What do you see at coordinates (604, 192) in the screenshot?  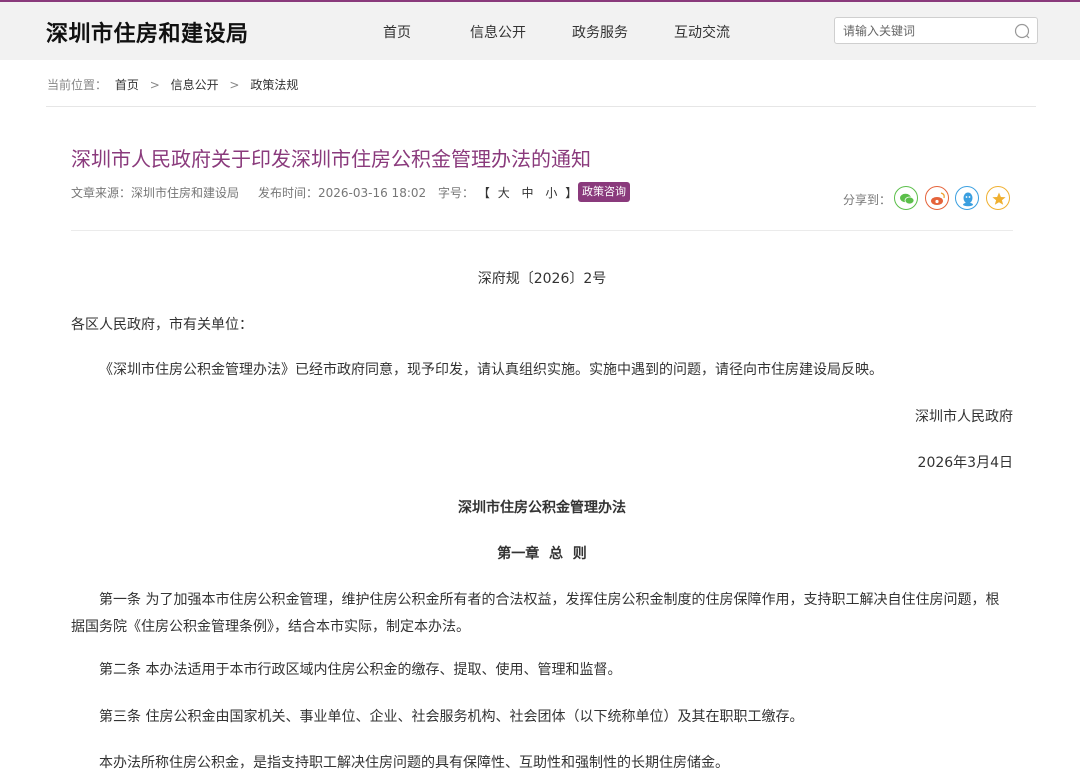 I see `category-badge: 政策咨询` at bounding box center [604, 192].